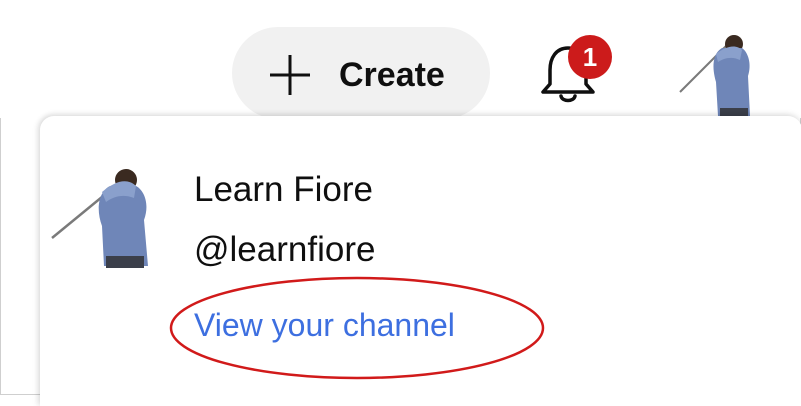 The height and width of the screenshot is (406, 801). I want to click on create-button: Create, so click(361, 73).